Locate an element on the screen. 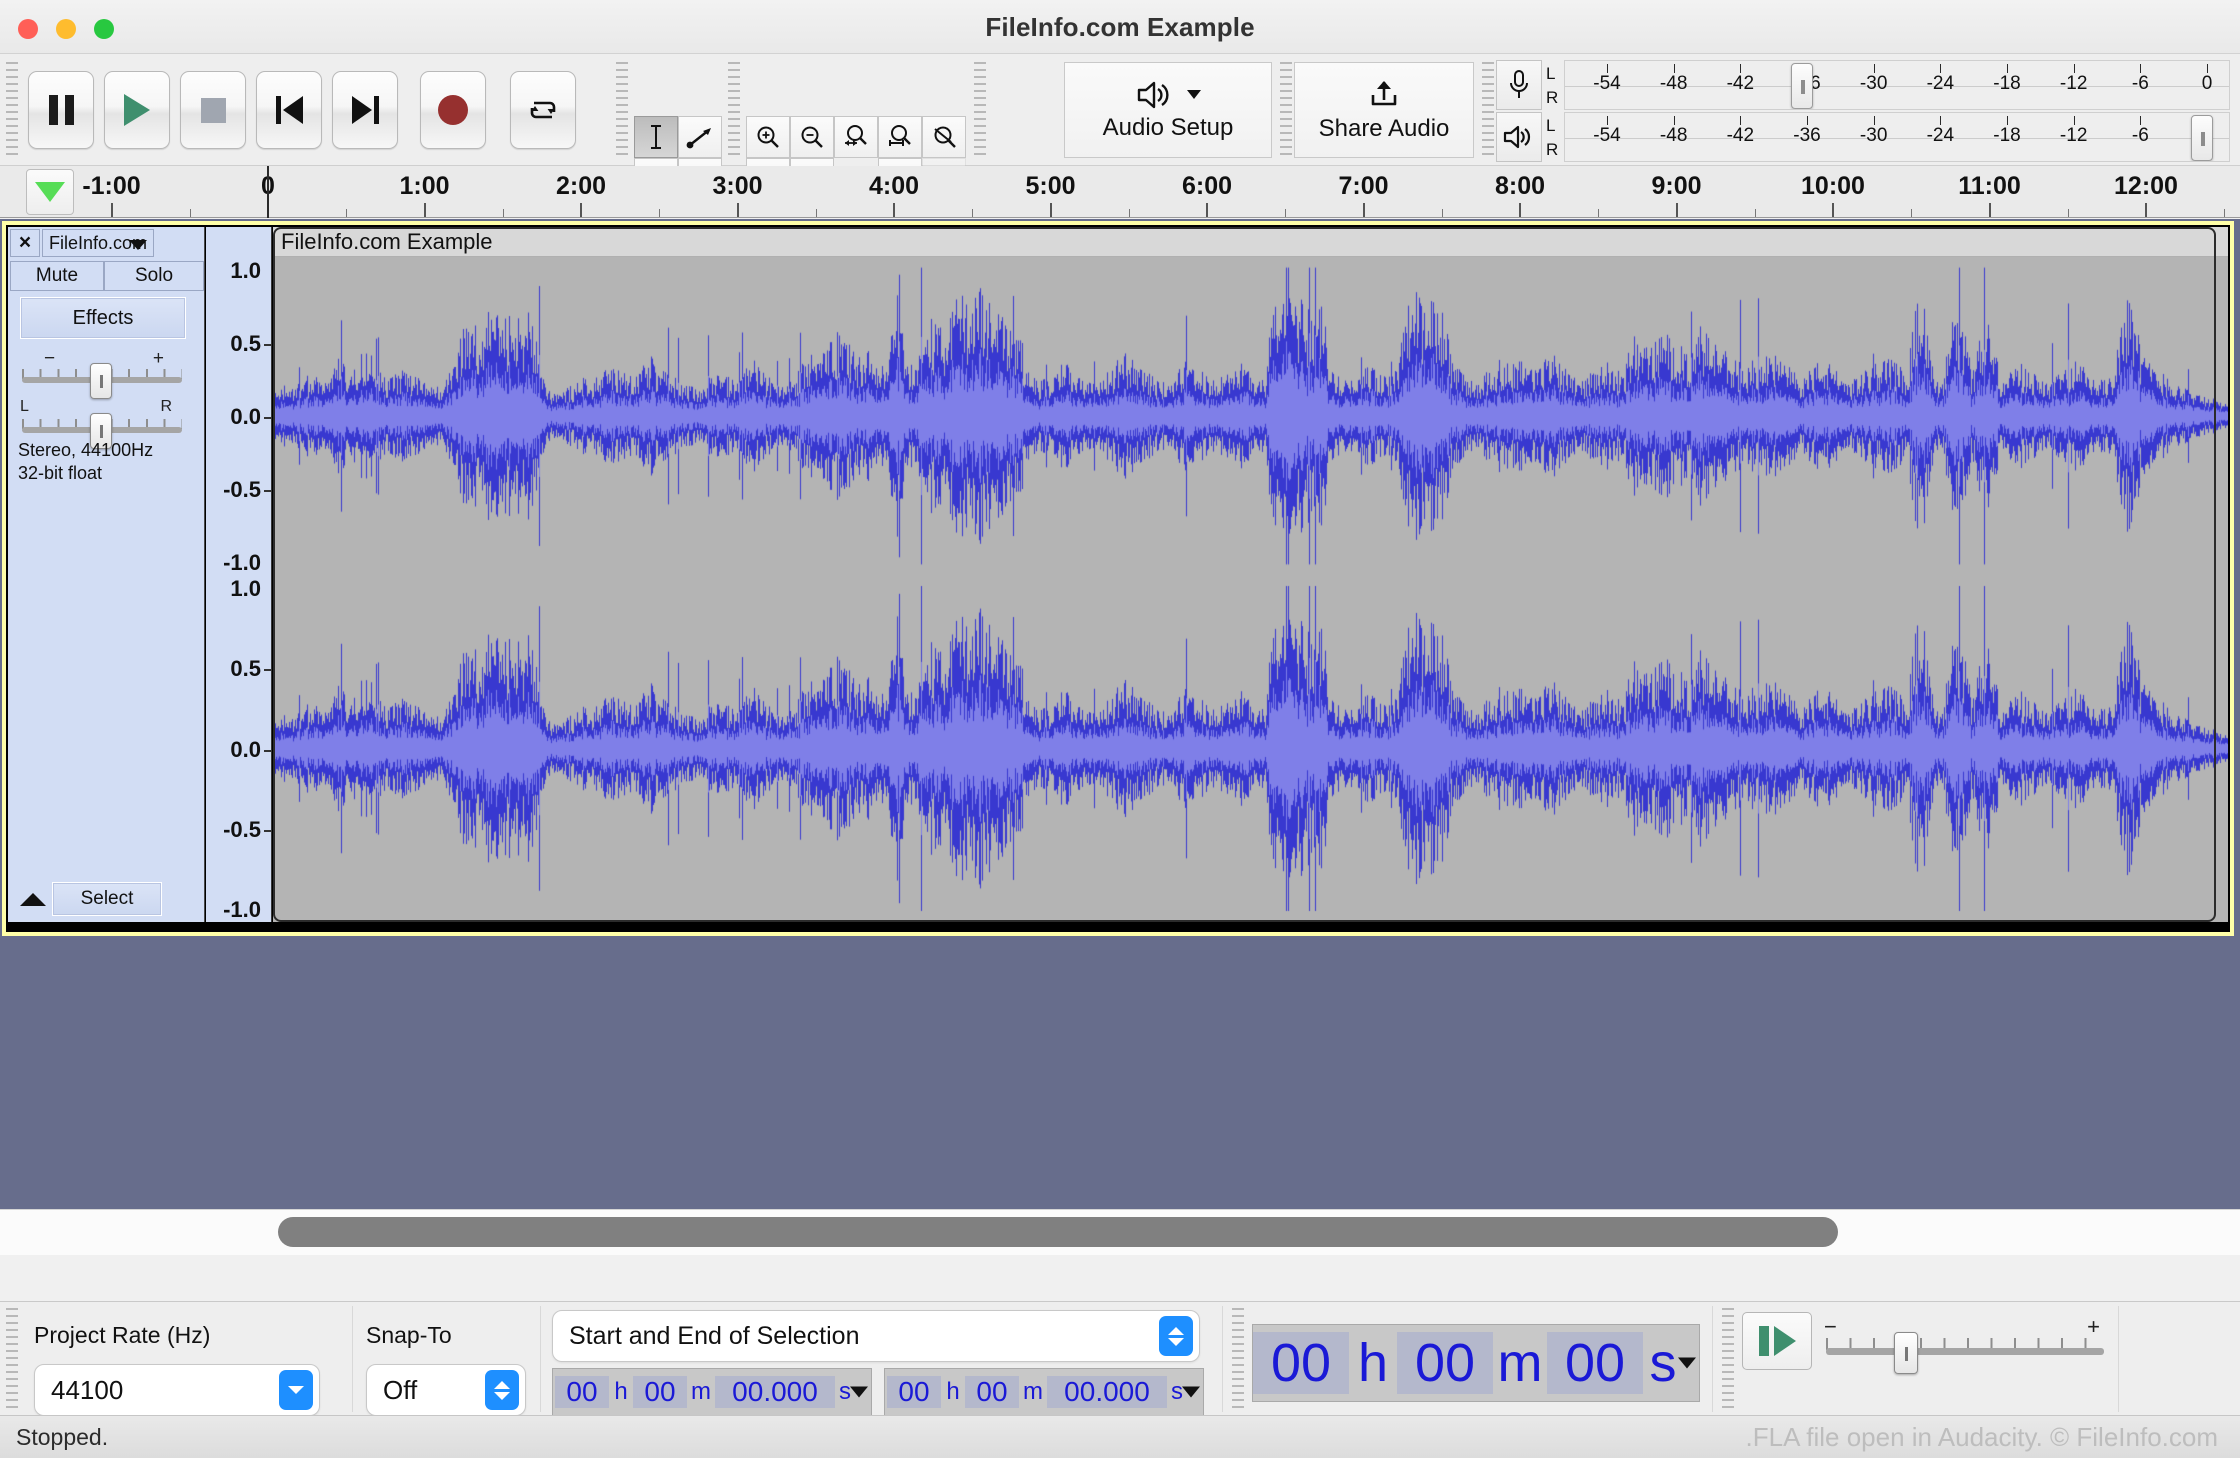 This screenshot has height=1458, width=2240. project-rate-combo: 44100 is located at coordinates (177, 1390).